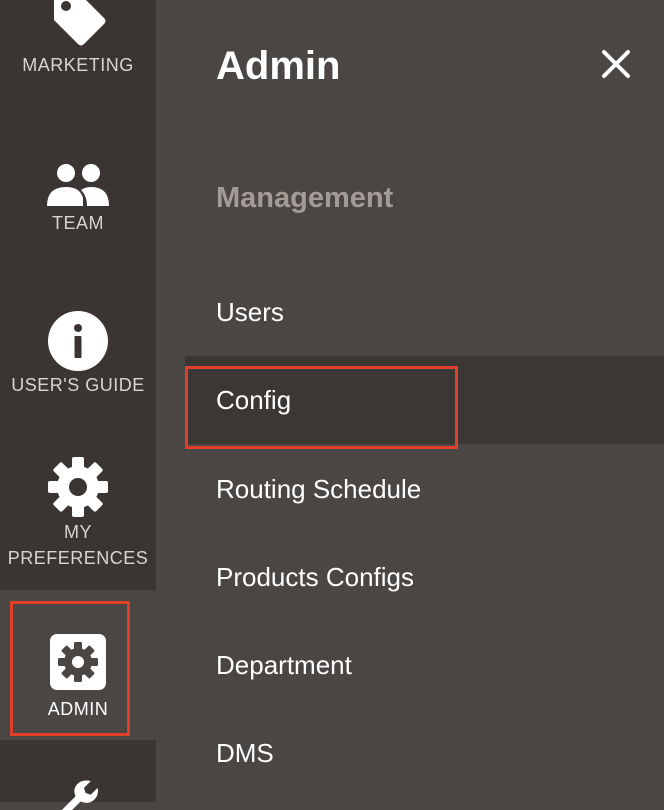 This screenshot has height=810, width=664. I want to click on sidebar-item-label-line1: MY, so click(78, 532).